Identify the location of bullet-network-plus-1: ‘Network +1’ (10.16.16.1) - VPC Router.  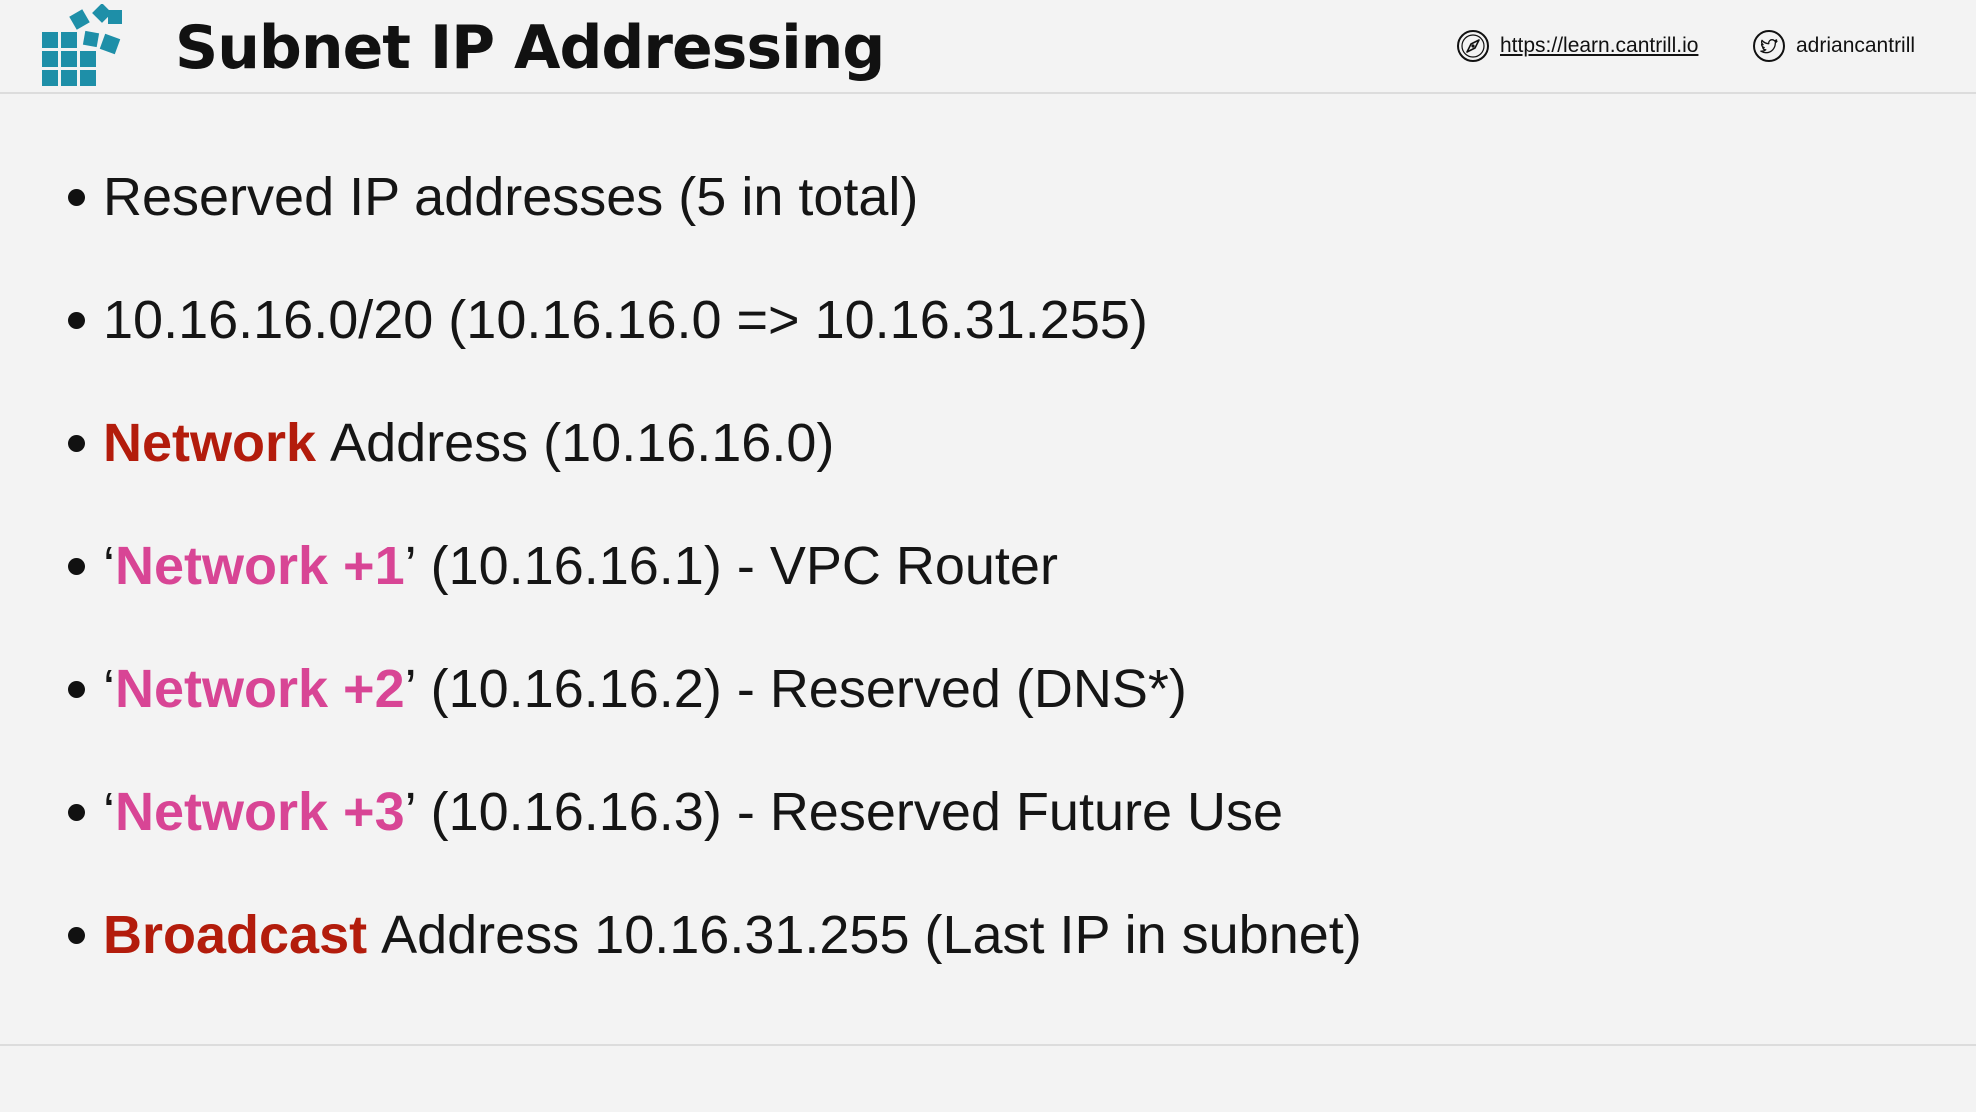
(563, 566).